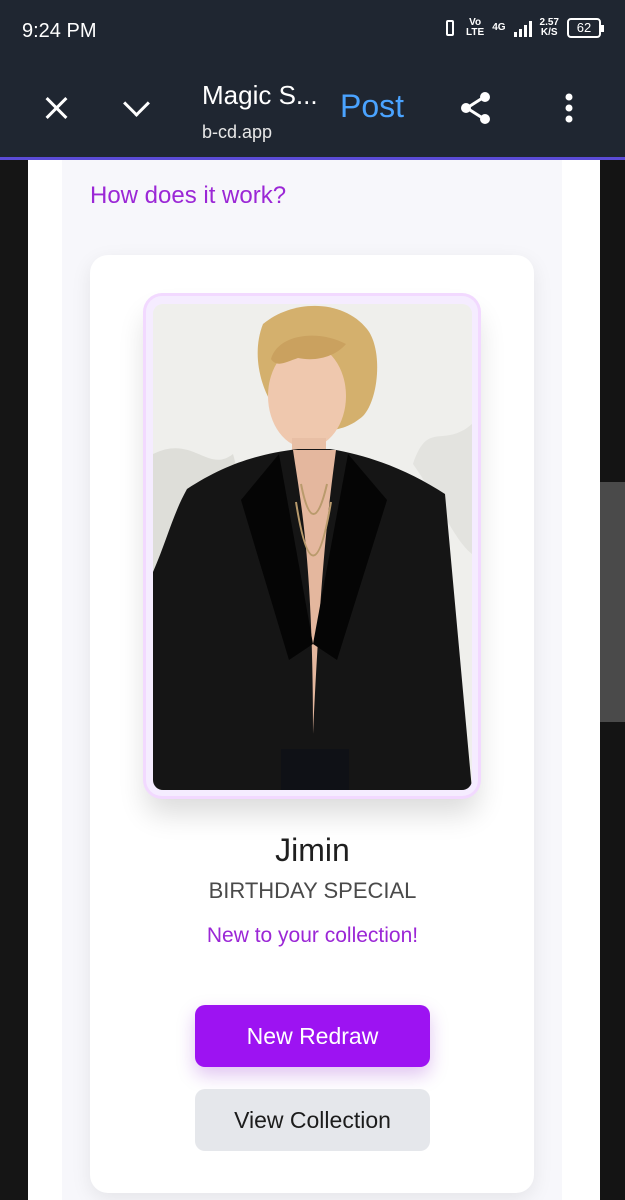 The width and height of the screenshot is (625, 1200). What do you see at coordinates (585, 28) in the screenshot?
I see `battery-icon: 62` at bounding box center [585, 28].